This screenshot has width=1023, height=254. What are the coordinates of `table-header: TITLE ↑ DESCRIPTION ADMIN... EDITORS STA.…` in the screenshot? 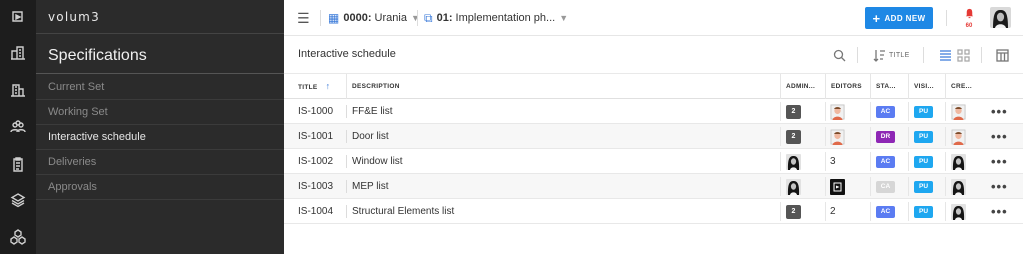 It's located at (653, 86).